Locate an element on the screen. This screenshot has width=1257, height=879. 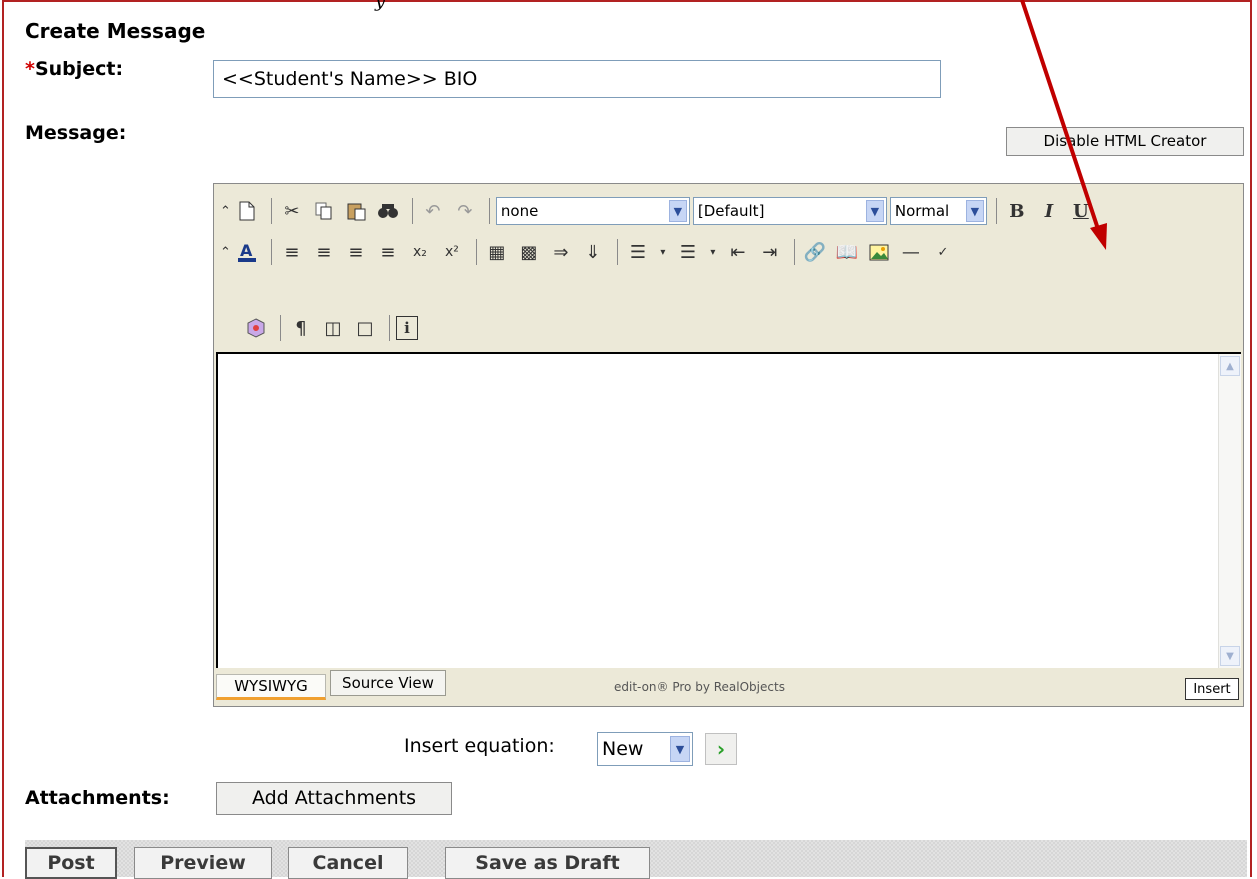
page-title: Create Message is located at coordinates (115, 31).